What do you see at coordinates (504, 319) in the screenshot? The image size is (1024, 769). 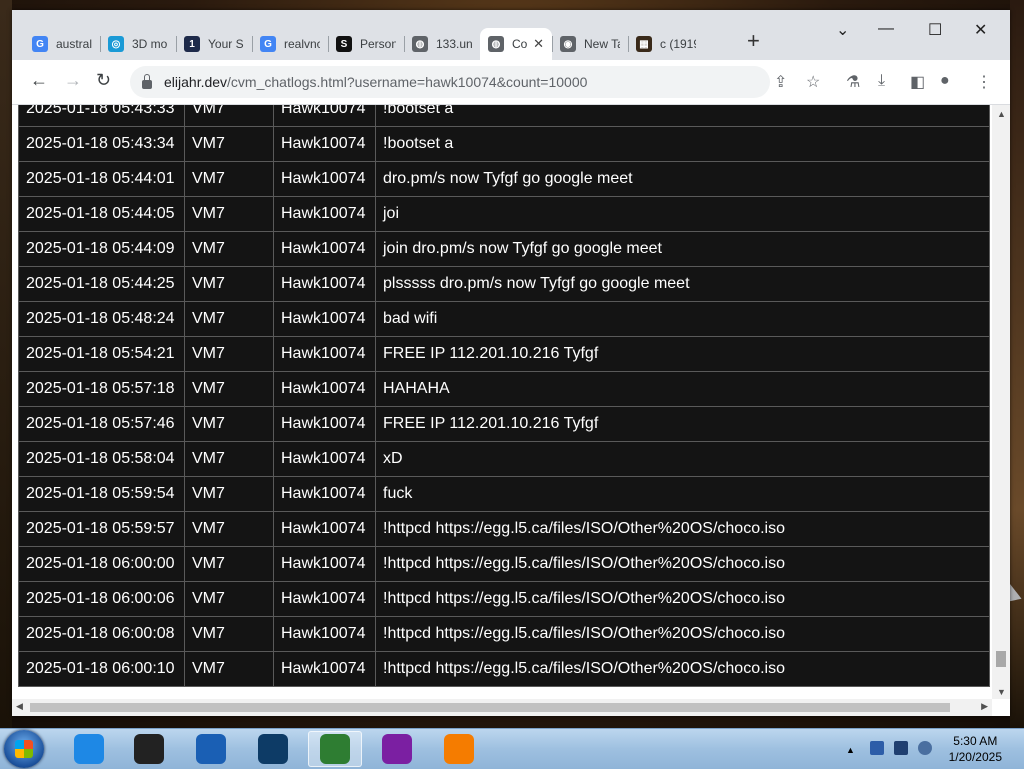 I see `table-row: 2025-01-18 05:48:24 VM7 Hawk10074 bad wifi` at bounding box center [504, 319].